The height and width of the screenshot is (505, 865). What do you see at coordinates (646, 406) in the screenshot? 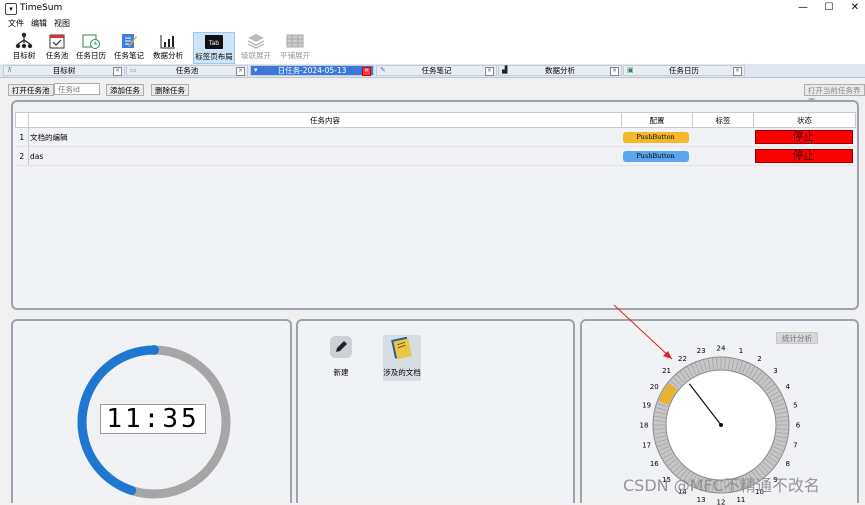
I see `dial-hour-label: 19` at bounding box center [646, 406].